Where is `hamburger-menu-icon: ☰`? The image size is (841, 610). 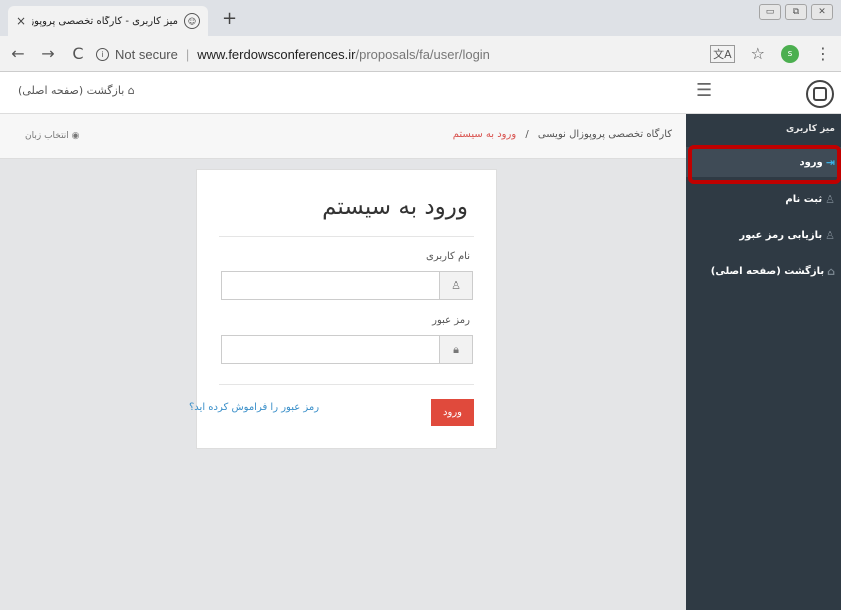 hamburger-menu-icon: ☰ is located at coordinates (704, 90).